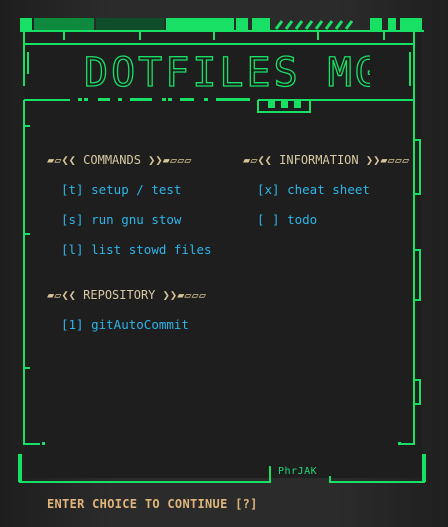 This screenshot has height=527, width=448. Describe the element at coordinates (326, 160) in the screenshot. I see `section-information-title: ▰▱❮❮ INFORMATION ❯❯▰▱▱▱` at that location.